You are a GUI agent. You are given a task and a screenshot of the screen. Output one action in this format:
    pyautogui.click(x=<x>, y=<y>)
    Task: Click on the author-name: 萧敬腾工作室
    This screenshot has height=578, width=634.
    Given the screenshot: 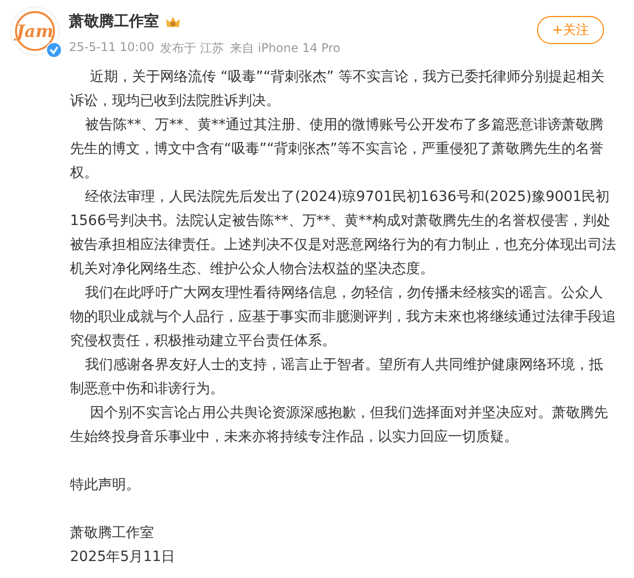 What is the action you would take?
    pyautogui.click(x=114, y=21)
    